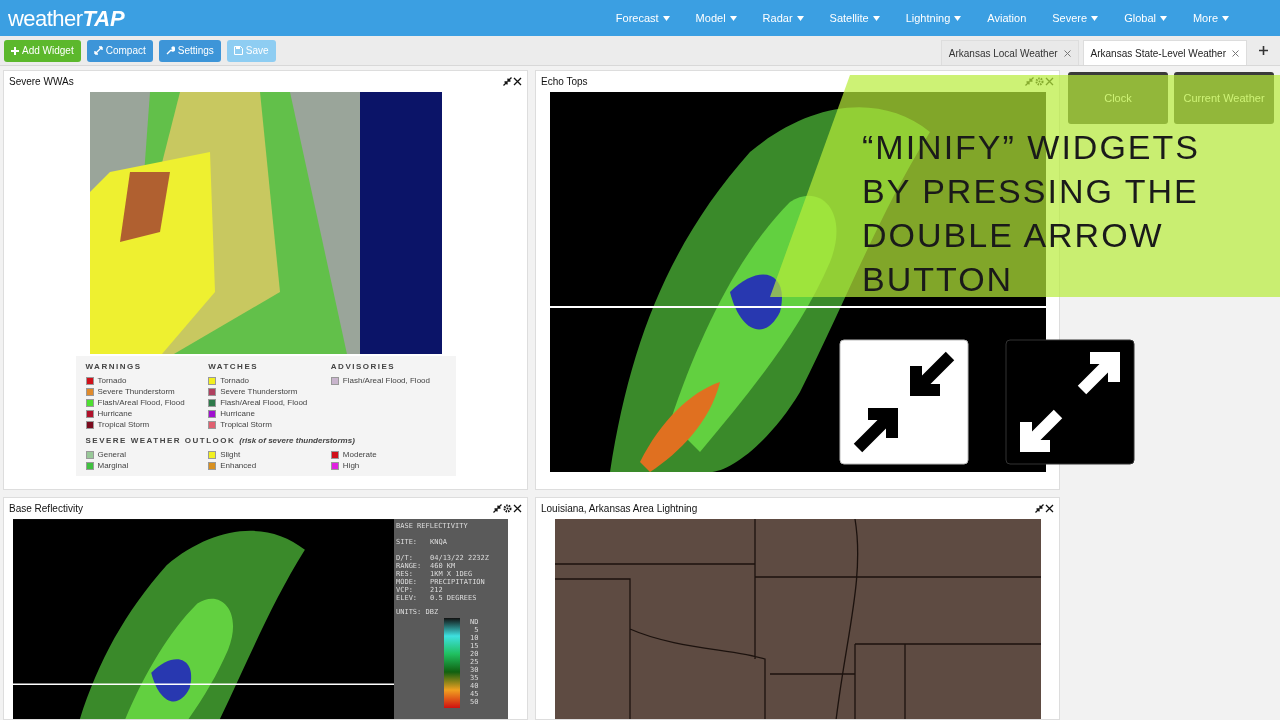  What do you see at coordinates (642, 18) in the screenshot?
I see `nav-menu-item: Forecast` at bounding box center [642, 18].